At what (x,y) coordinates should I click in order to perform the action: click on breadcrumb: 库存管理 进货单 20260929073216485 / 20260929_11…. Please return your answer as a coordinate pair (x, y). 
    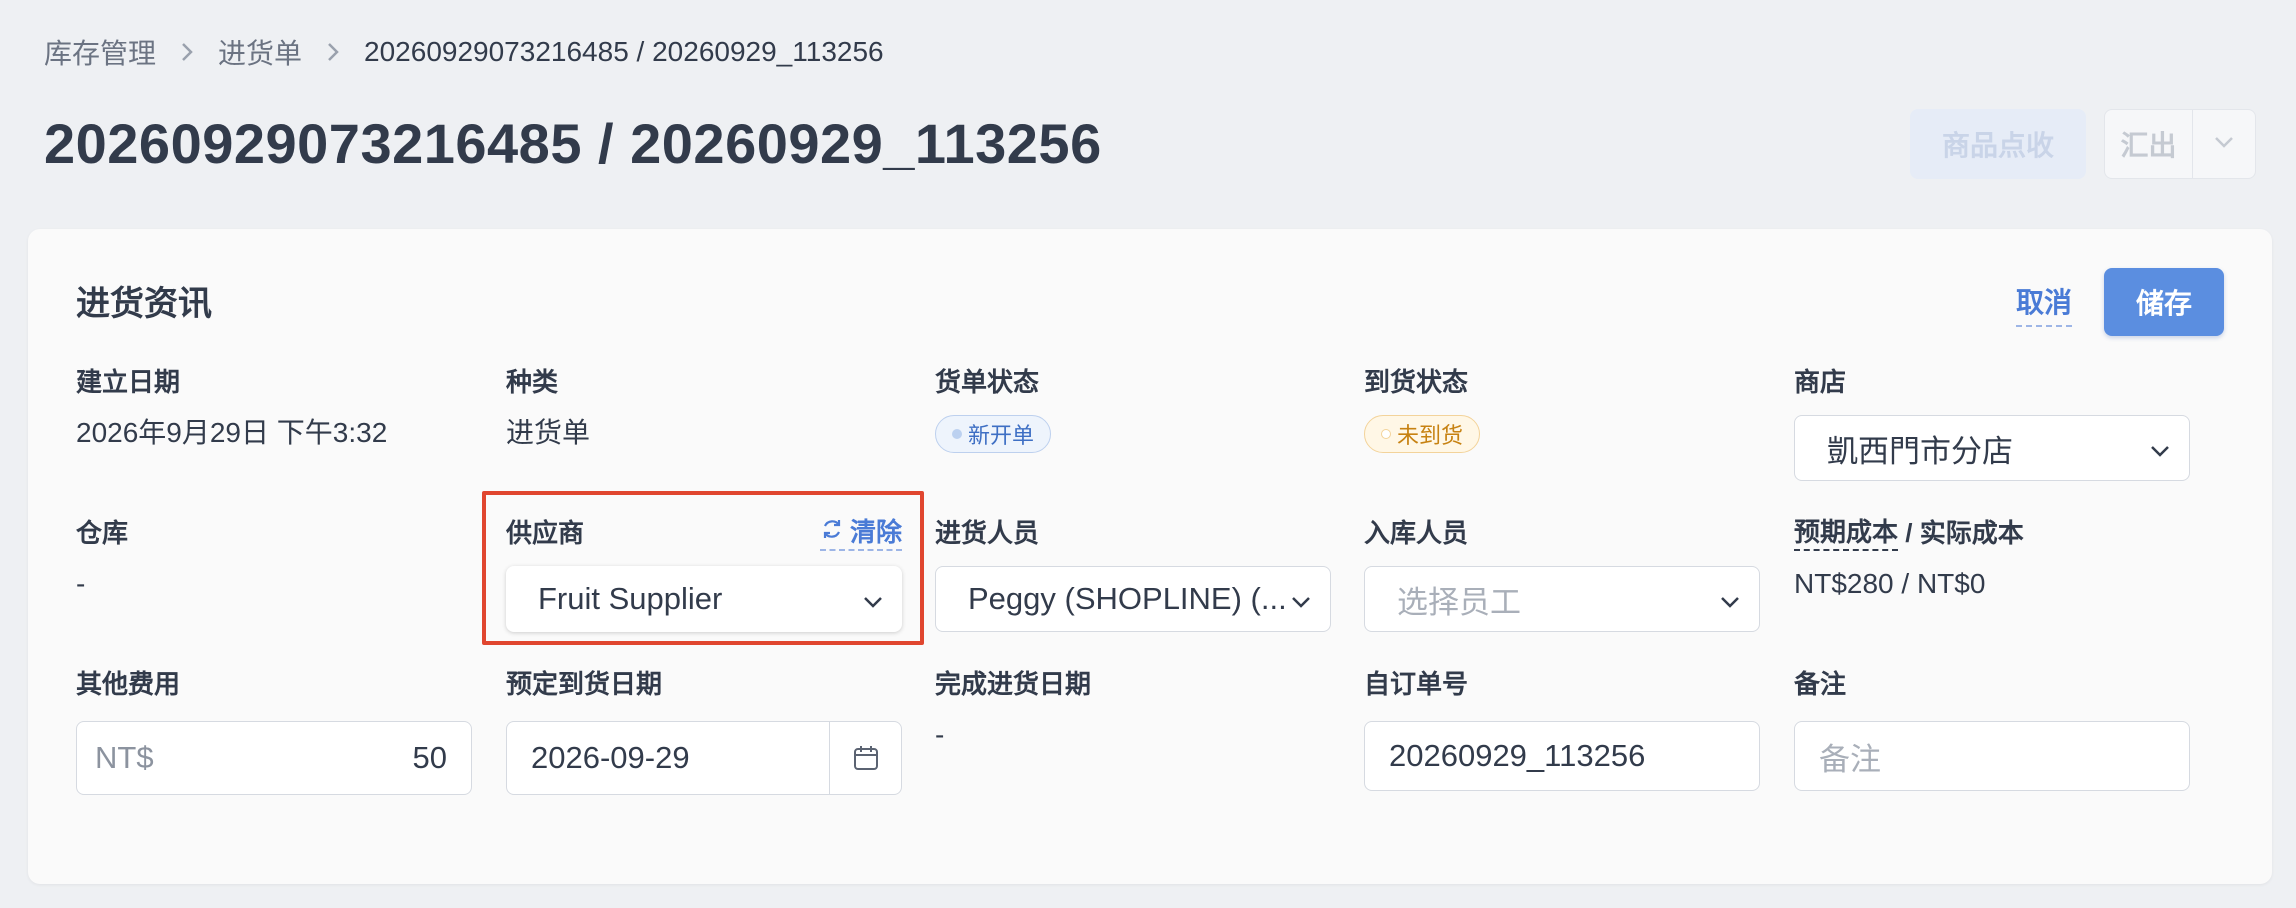
    Looking at the image, I should click on (464, 52).